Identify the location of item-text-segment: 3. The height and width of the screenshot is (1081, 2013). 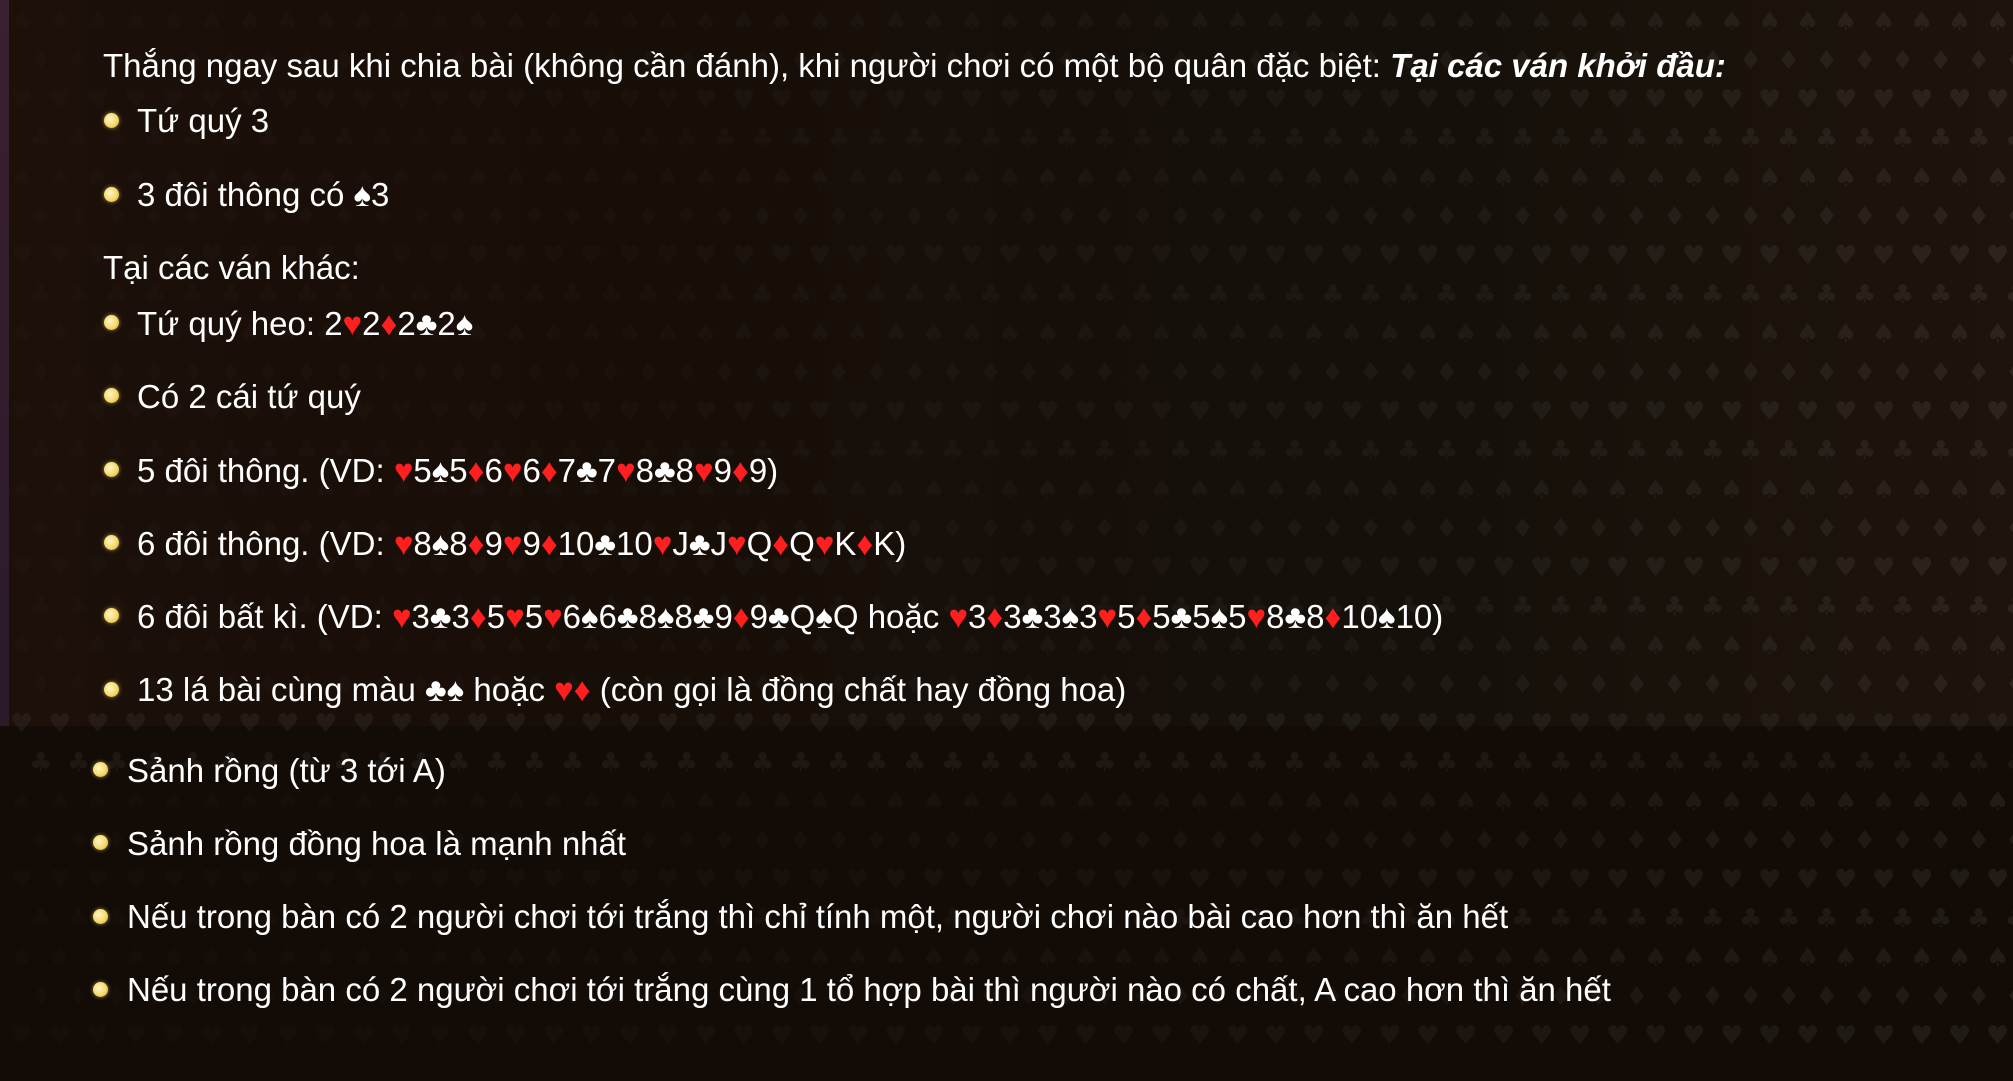
(977, 616).